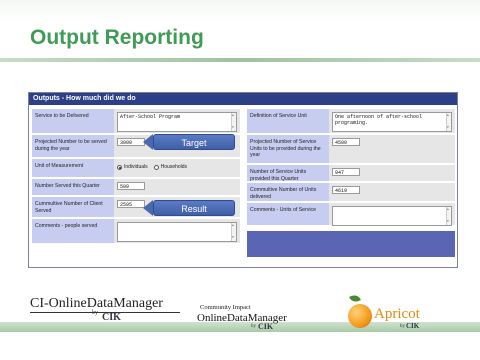 The width and height of the screenshot is (480, 360). Describe the element at coordinates (346, 172) in the screenshot. I see `units-quarter-input: 947` at that location.